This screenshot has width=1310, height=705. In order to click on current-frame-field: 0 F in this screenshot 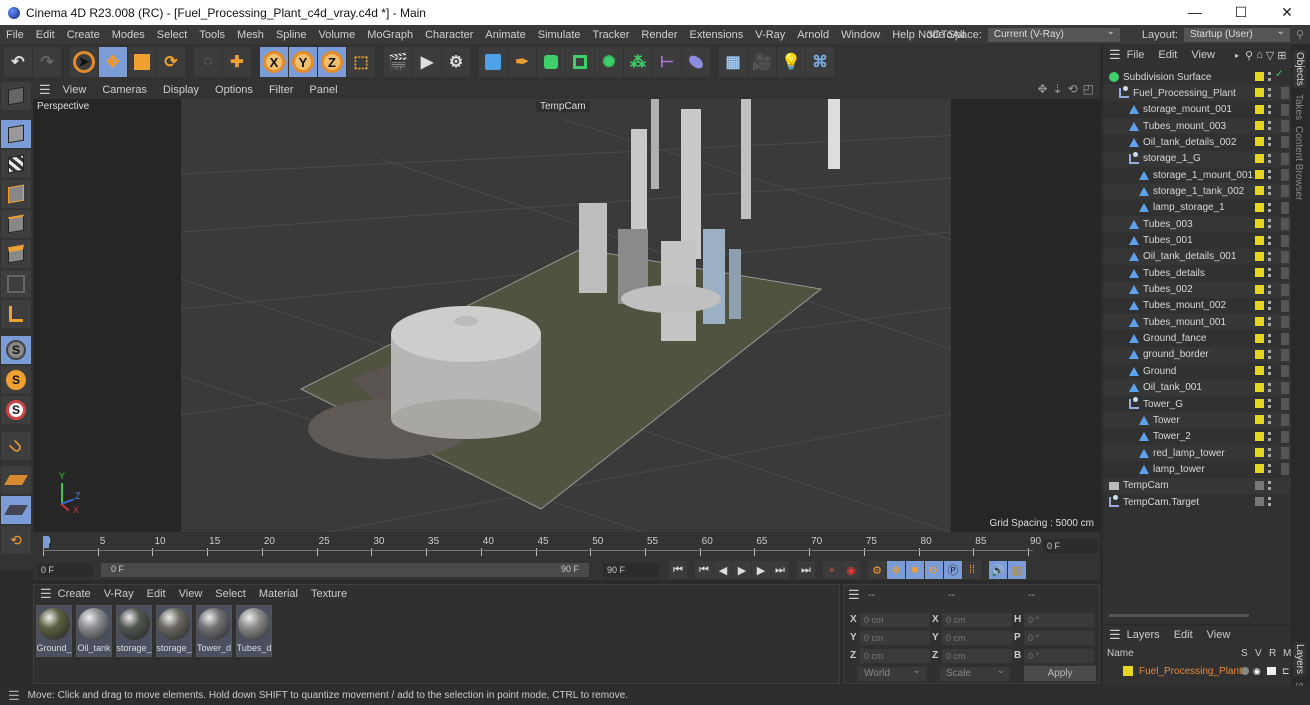, I will do `click(1070, 546)`.